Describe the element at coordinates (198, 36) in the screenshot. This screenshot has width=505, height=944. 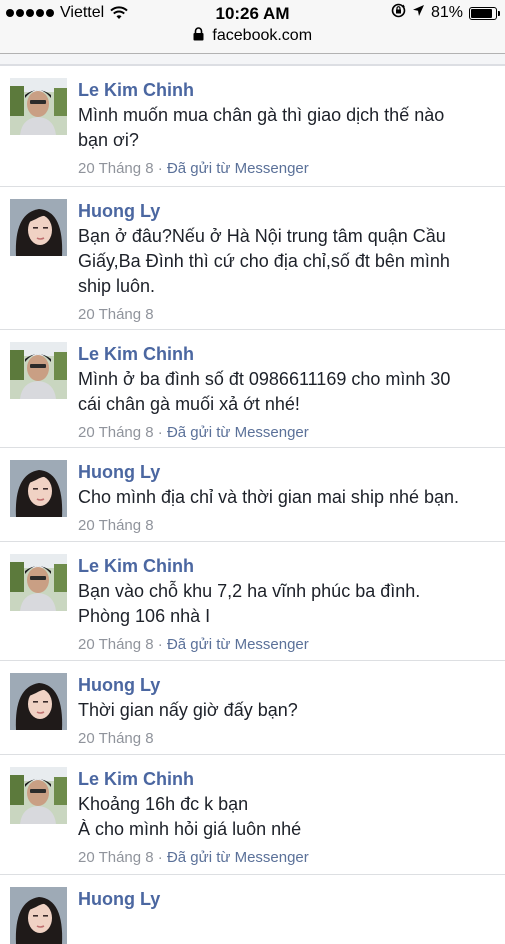
I see `lock-icon` at that location.